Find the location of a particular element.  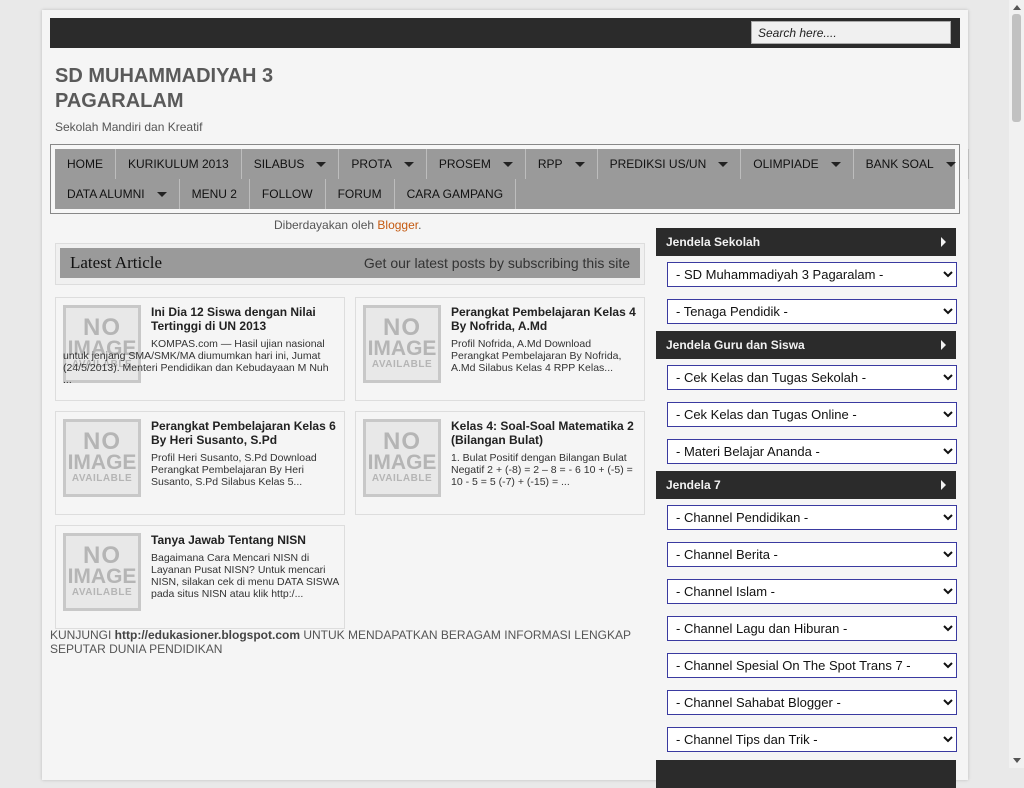

powered-by-text: Diberdayakan oleh is located at coordinates (326, 225).